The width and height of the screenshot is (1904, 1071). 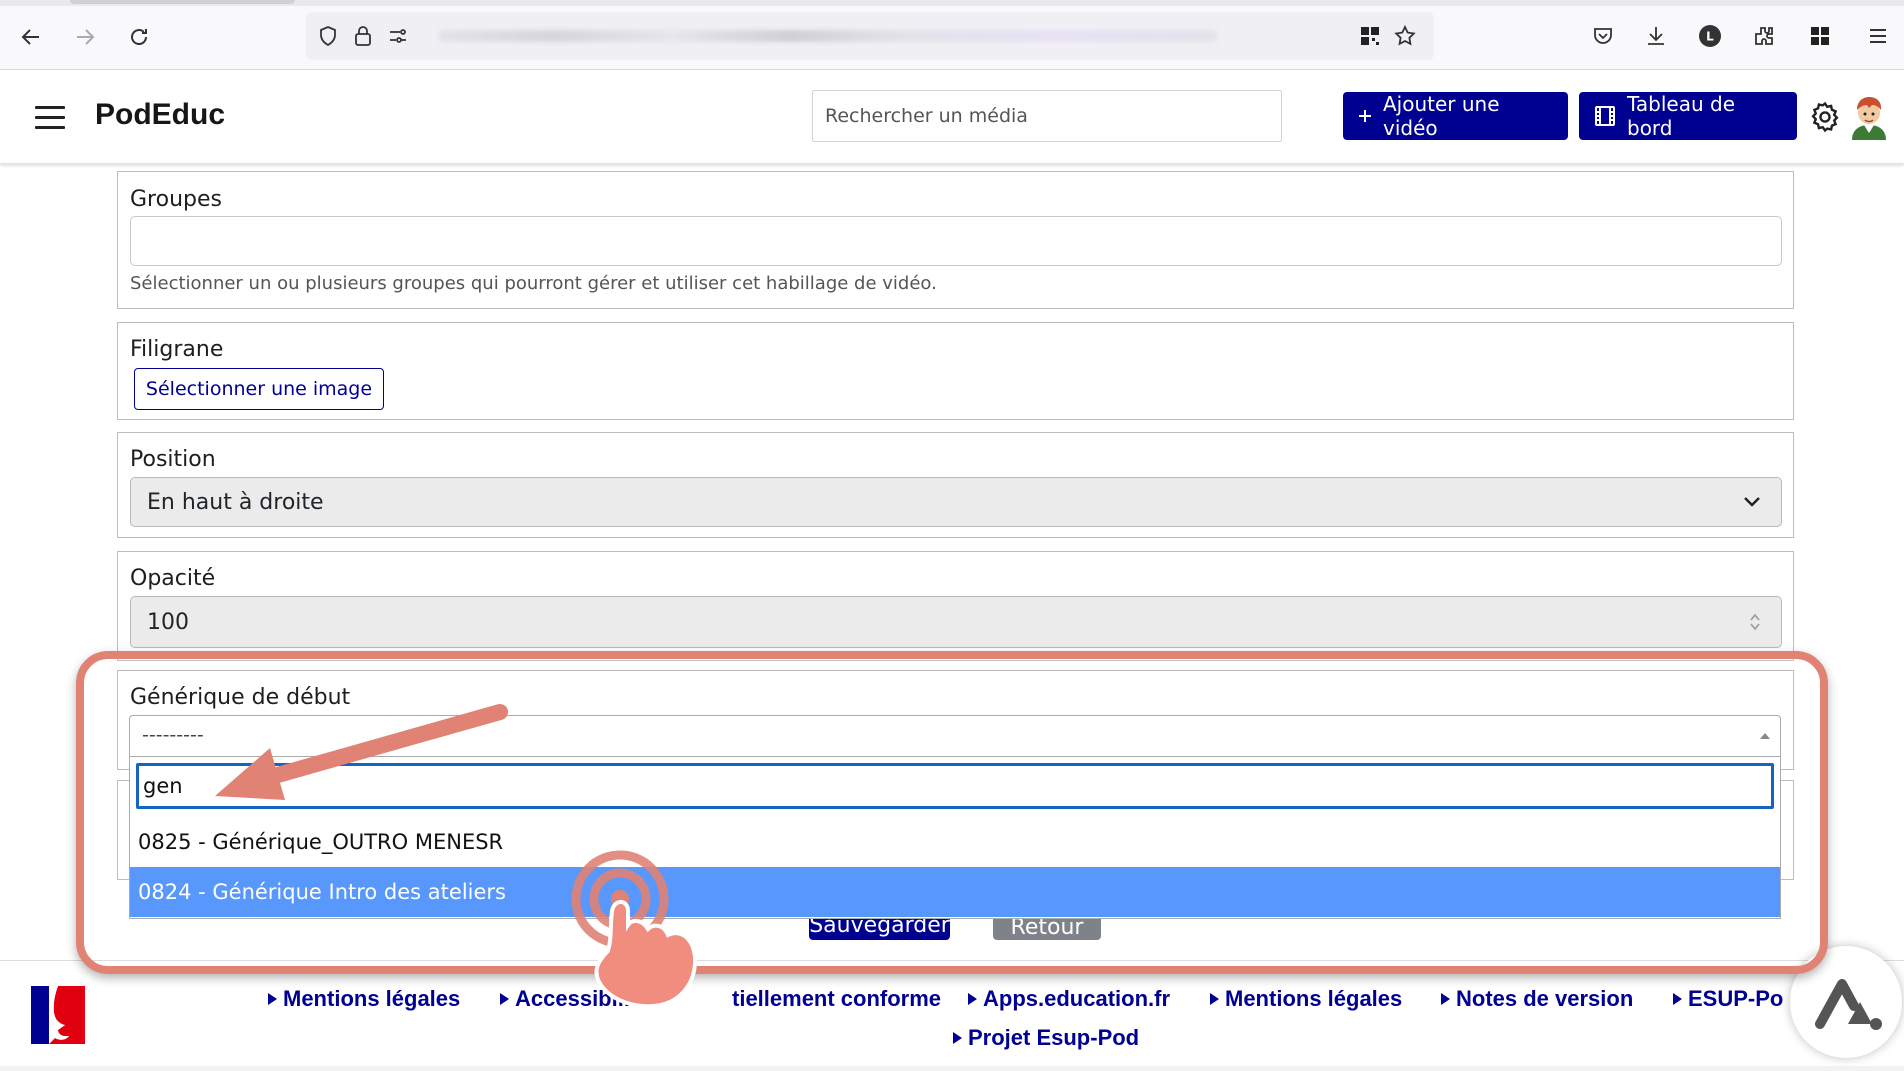 What do you see at coordinates (50, 118) in the screenshot?
I see `hamburger-menu-icon` at bounding box center [50, 118].